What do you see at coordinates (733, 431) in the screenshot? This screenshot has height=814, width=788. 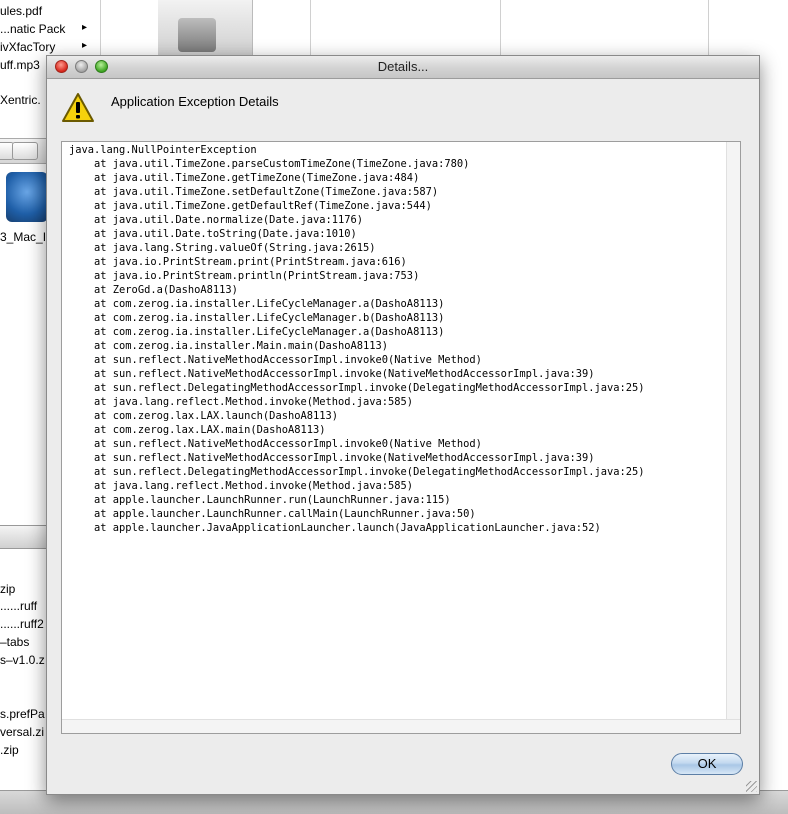 I see `vertical-scrollbar` at bounding box center [733, 431].